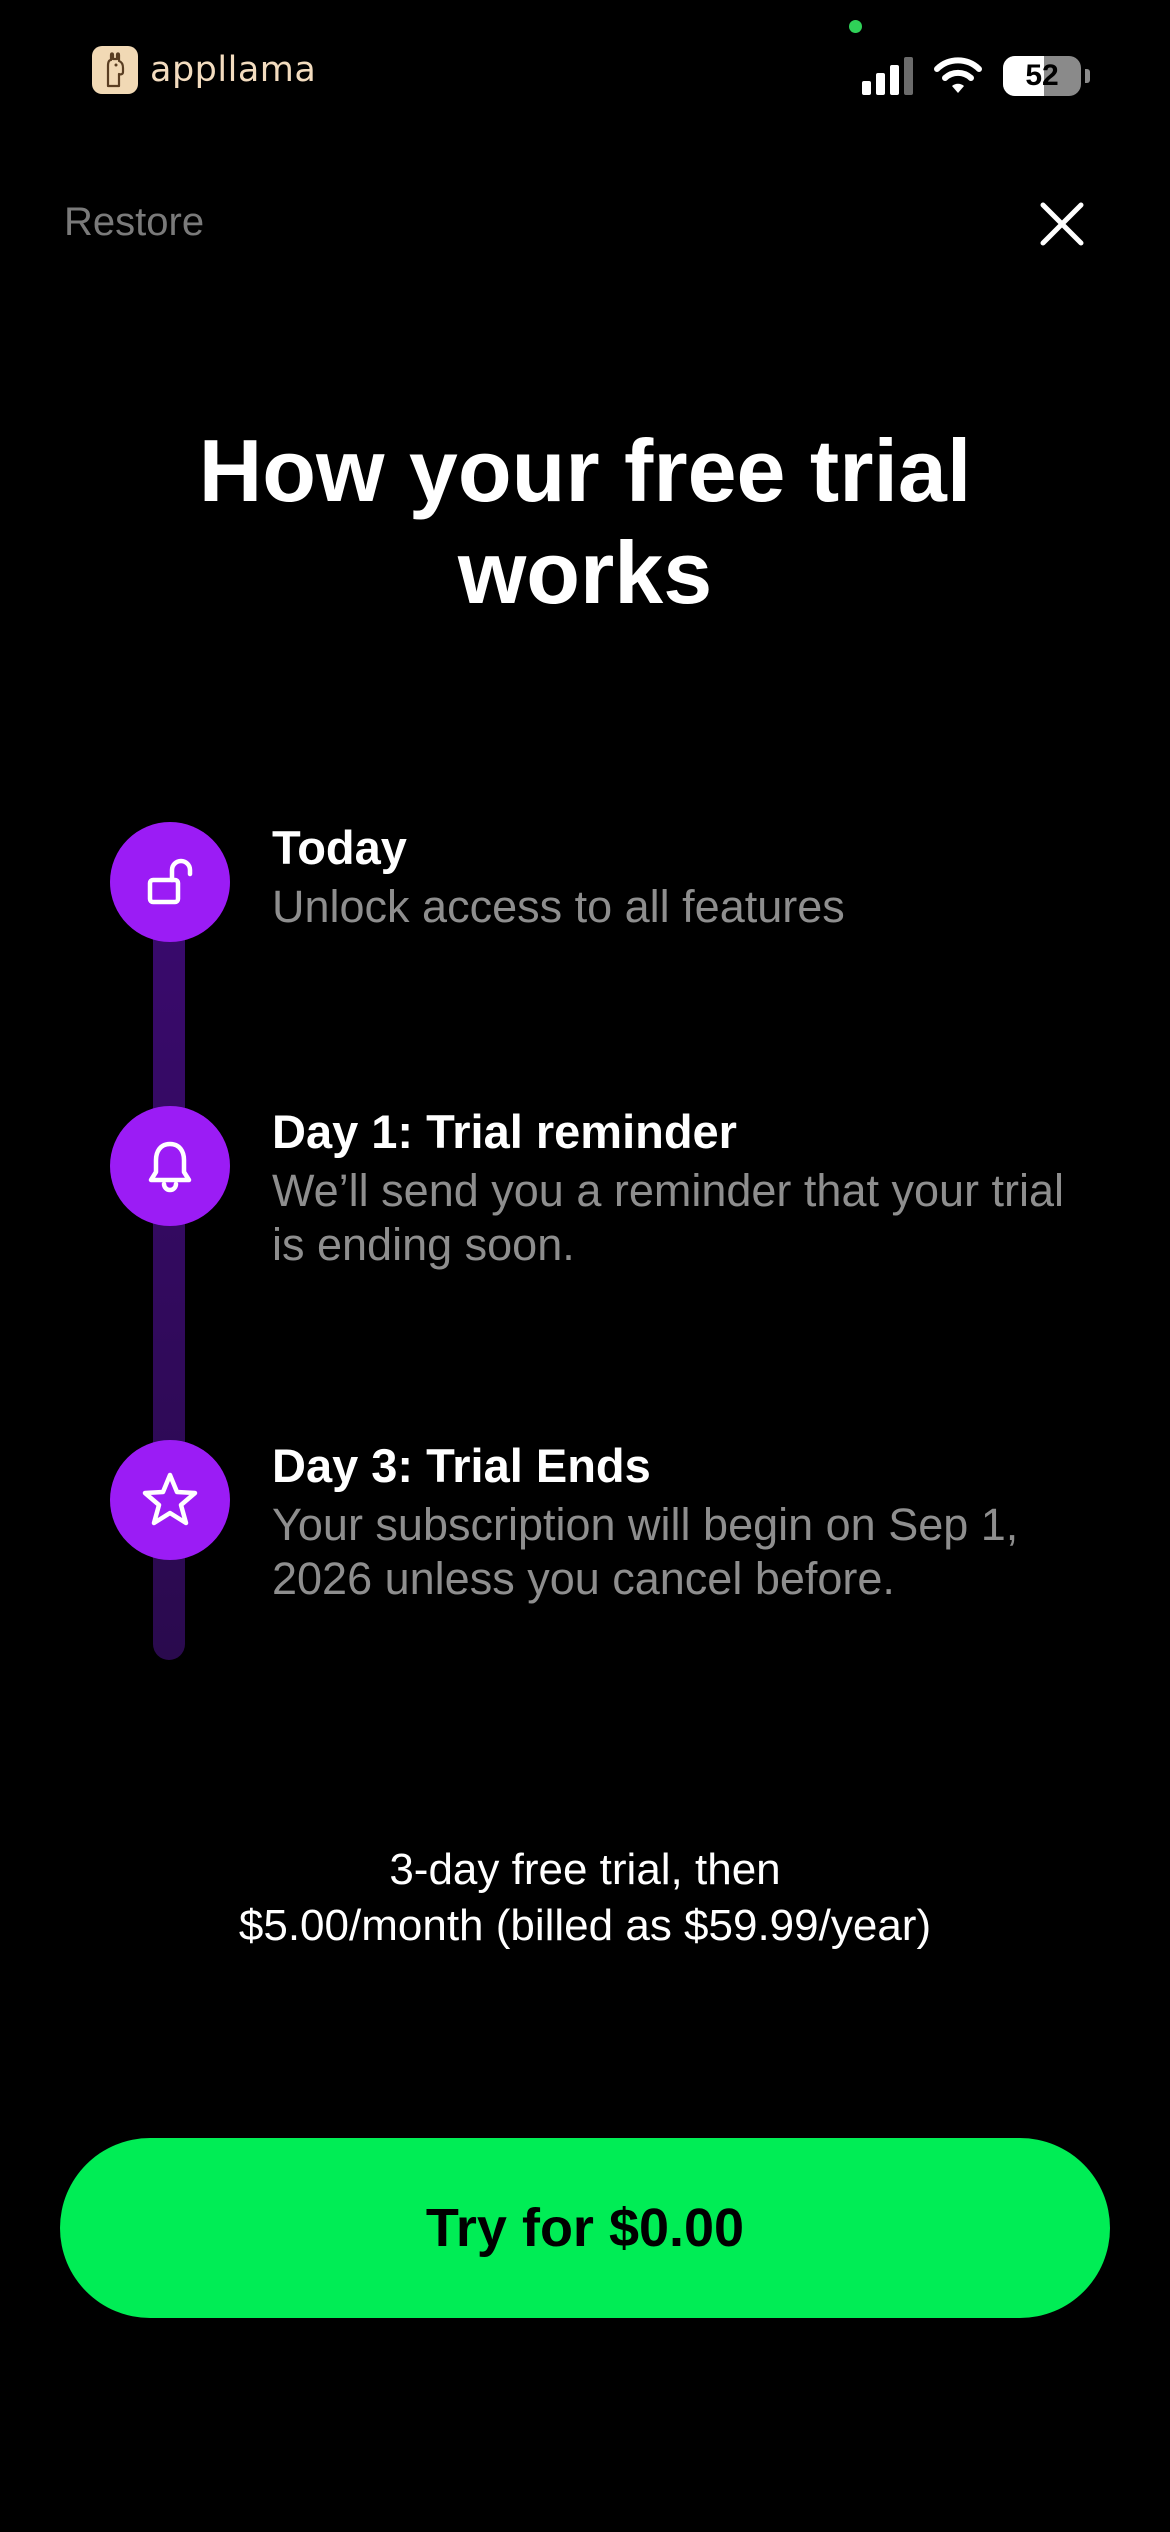 This screenshot has height=2532, width=1170. I want to click on battery-percent: 52, so click(1042, 75).